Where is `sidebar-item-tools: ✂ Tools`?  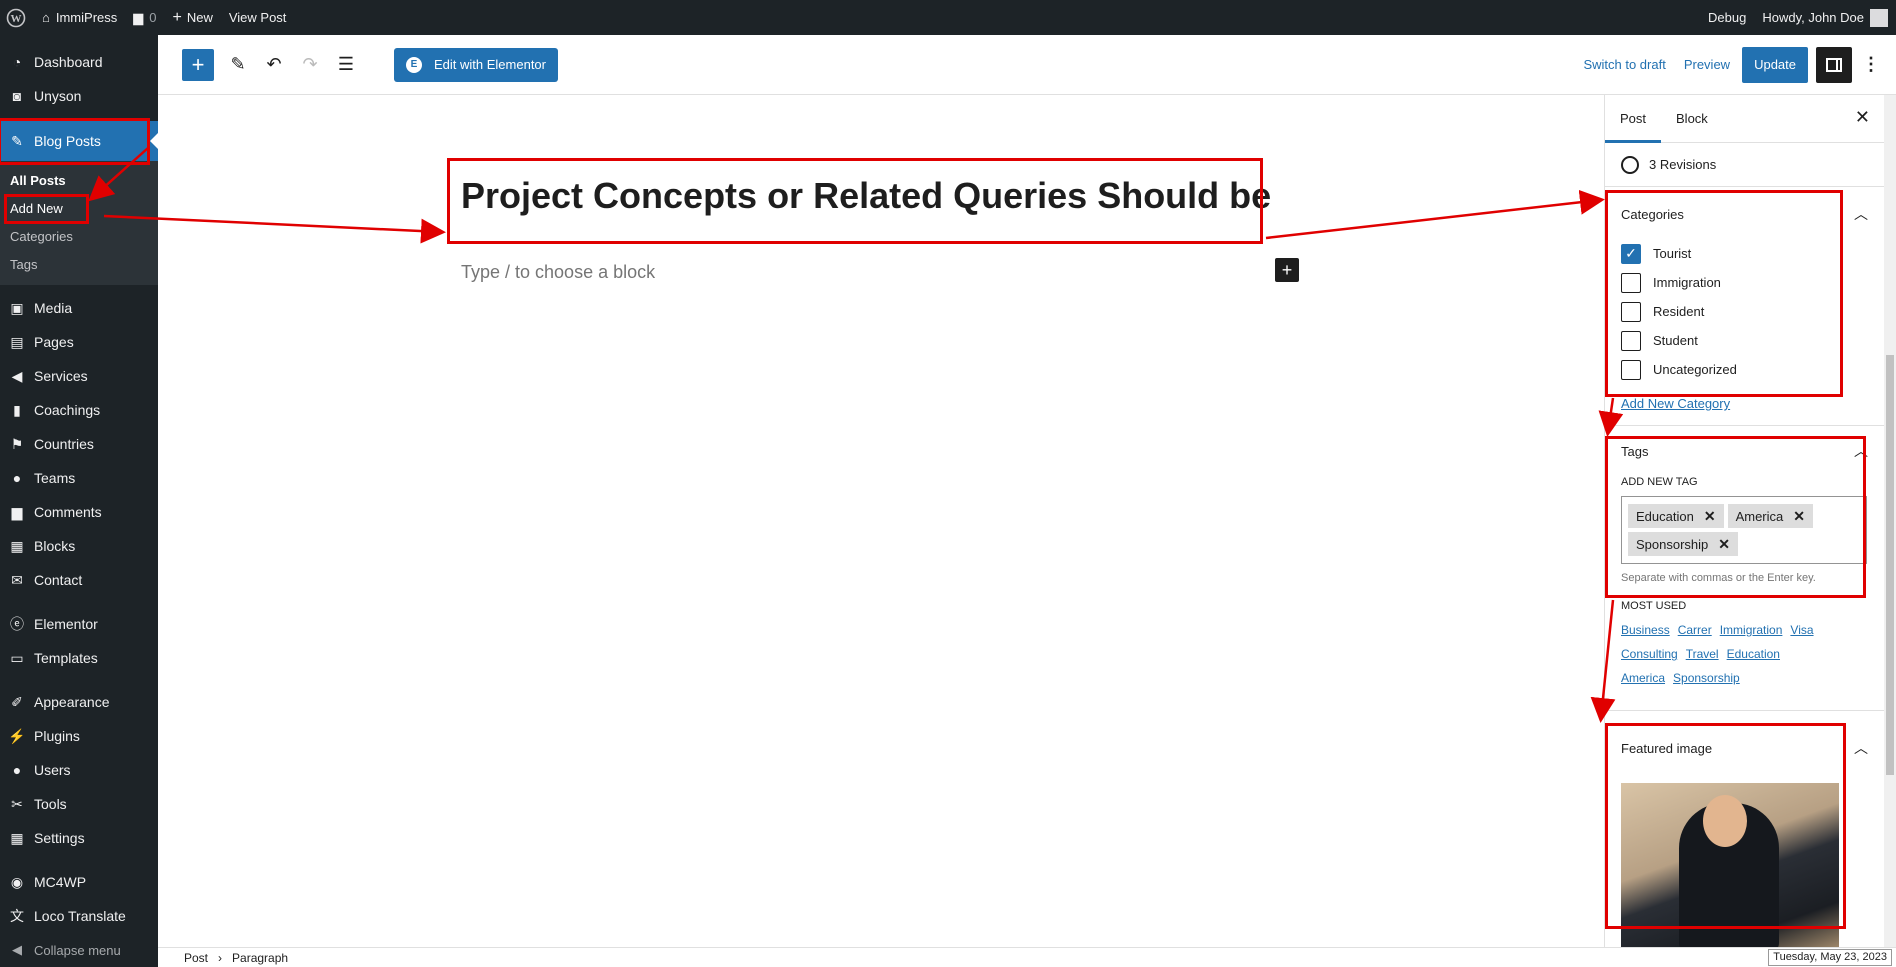
sidebar-item-tools: ✂ Tools is located at coordinates (79, 804).